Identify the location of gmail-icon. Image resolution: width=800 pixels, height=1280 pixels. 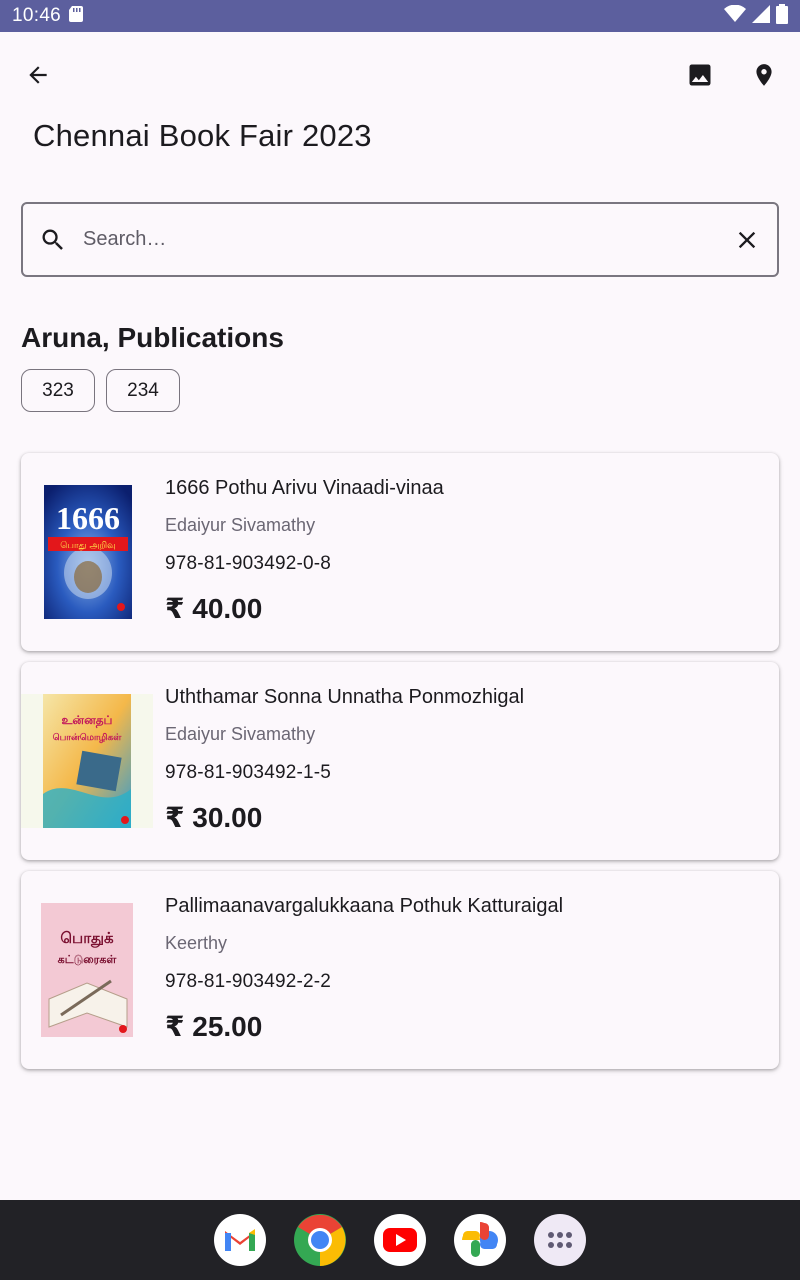
(240, 1240).